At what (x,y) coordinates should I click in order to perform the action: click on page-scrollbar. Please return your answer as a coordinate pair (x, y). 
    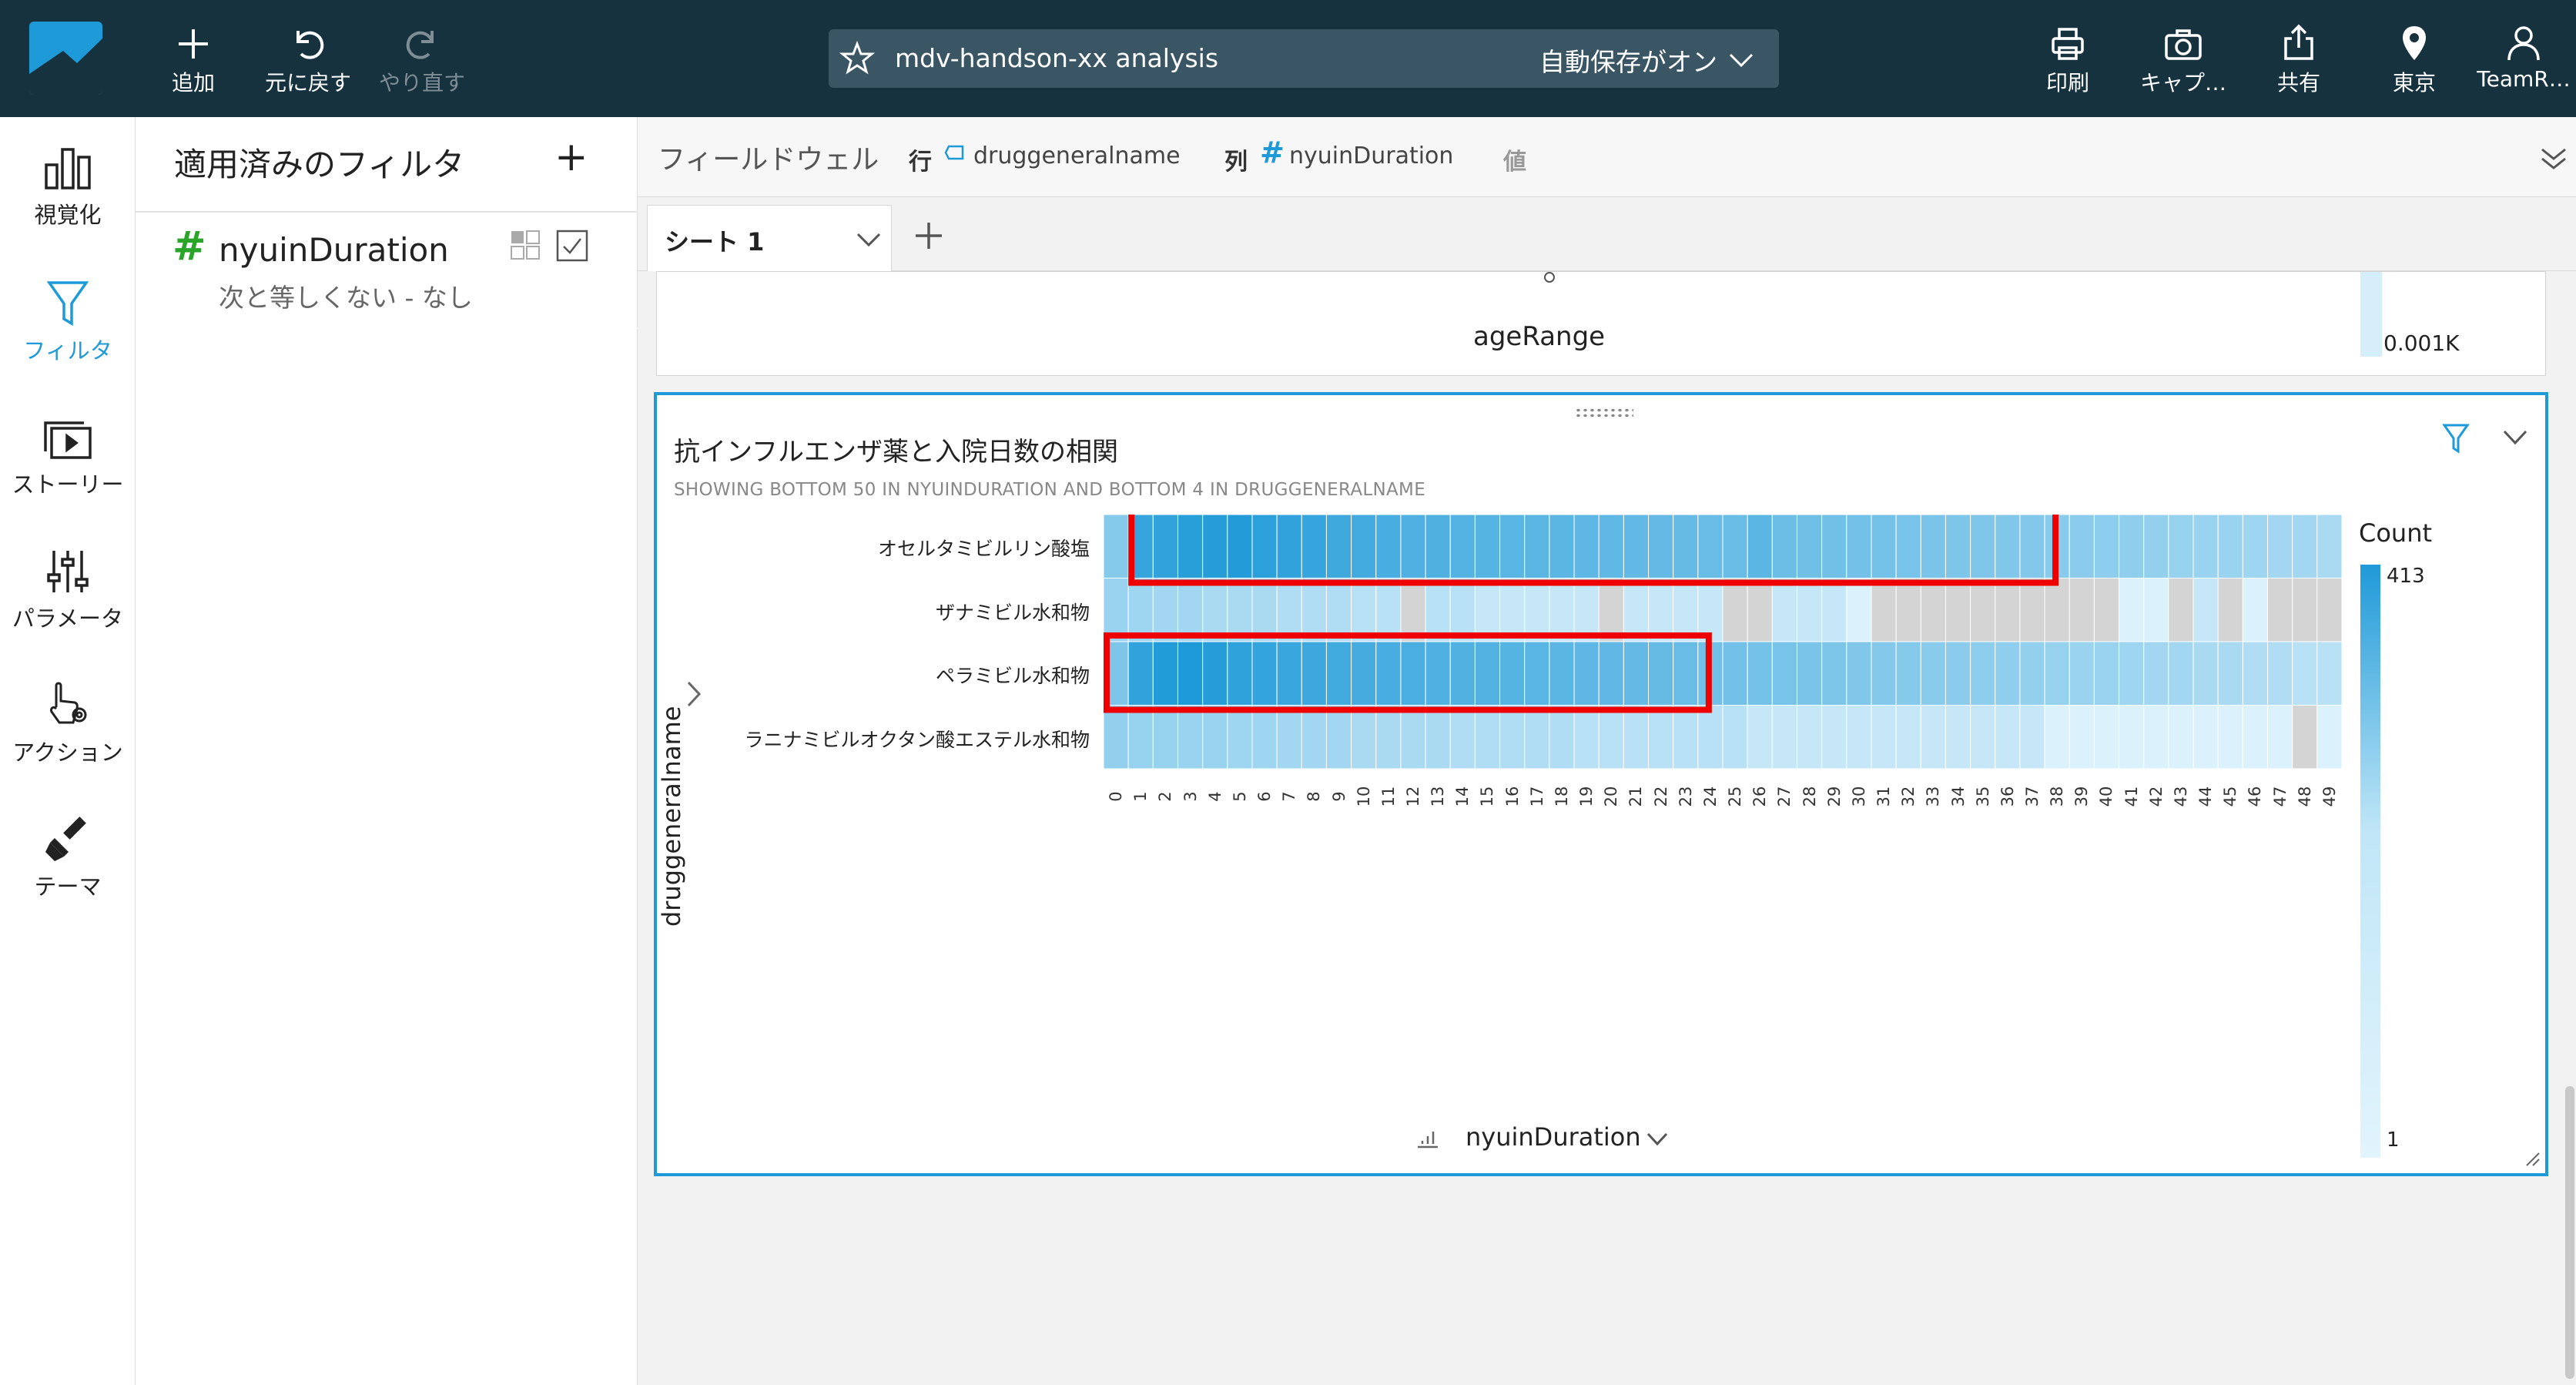
    Looking at the image, I should click on (2569, 1232).